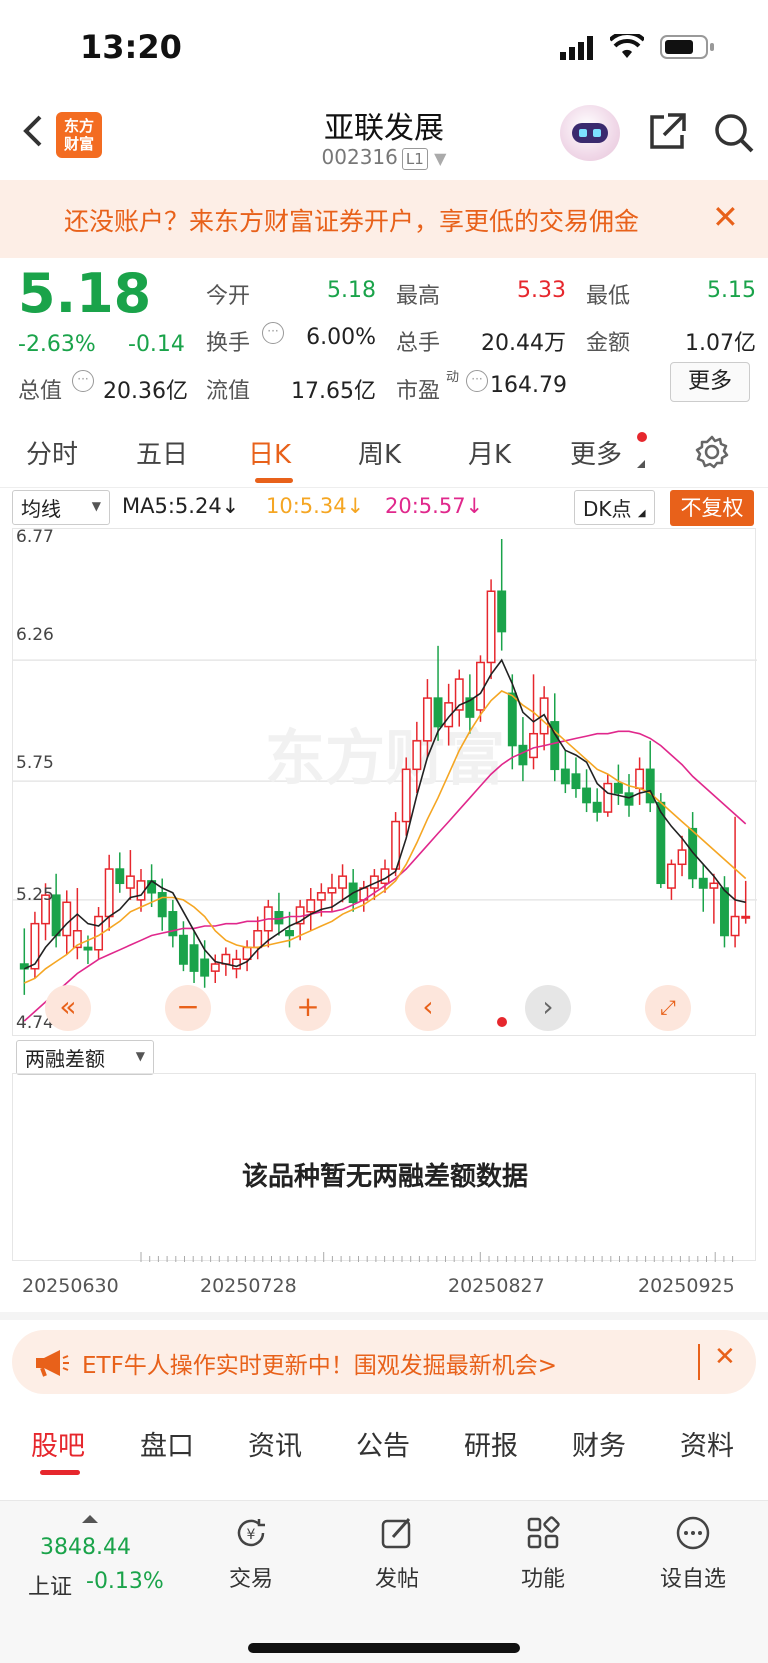 The width and height of the screenshot is (768, 1663). I want to click on indicator-select-label: 均线, so click(41, 509).